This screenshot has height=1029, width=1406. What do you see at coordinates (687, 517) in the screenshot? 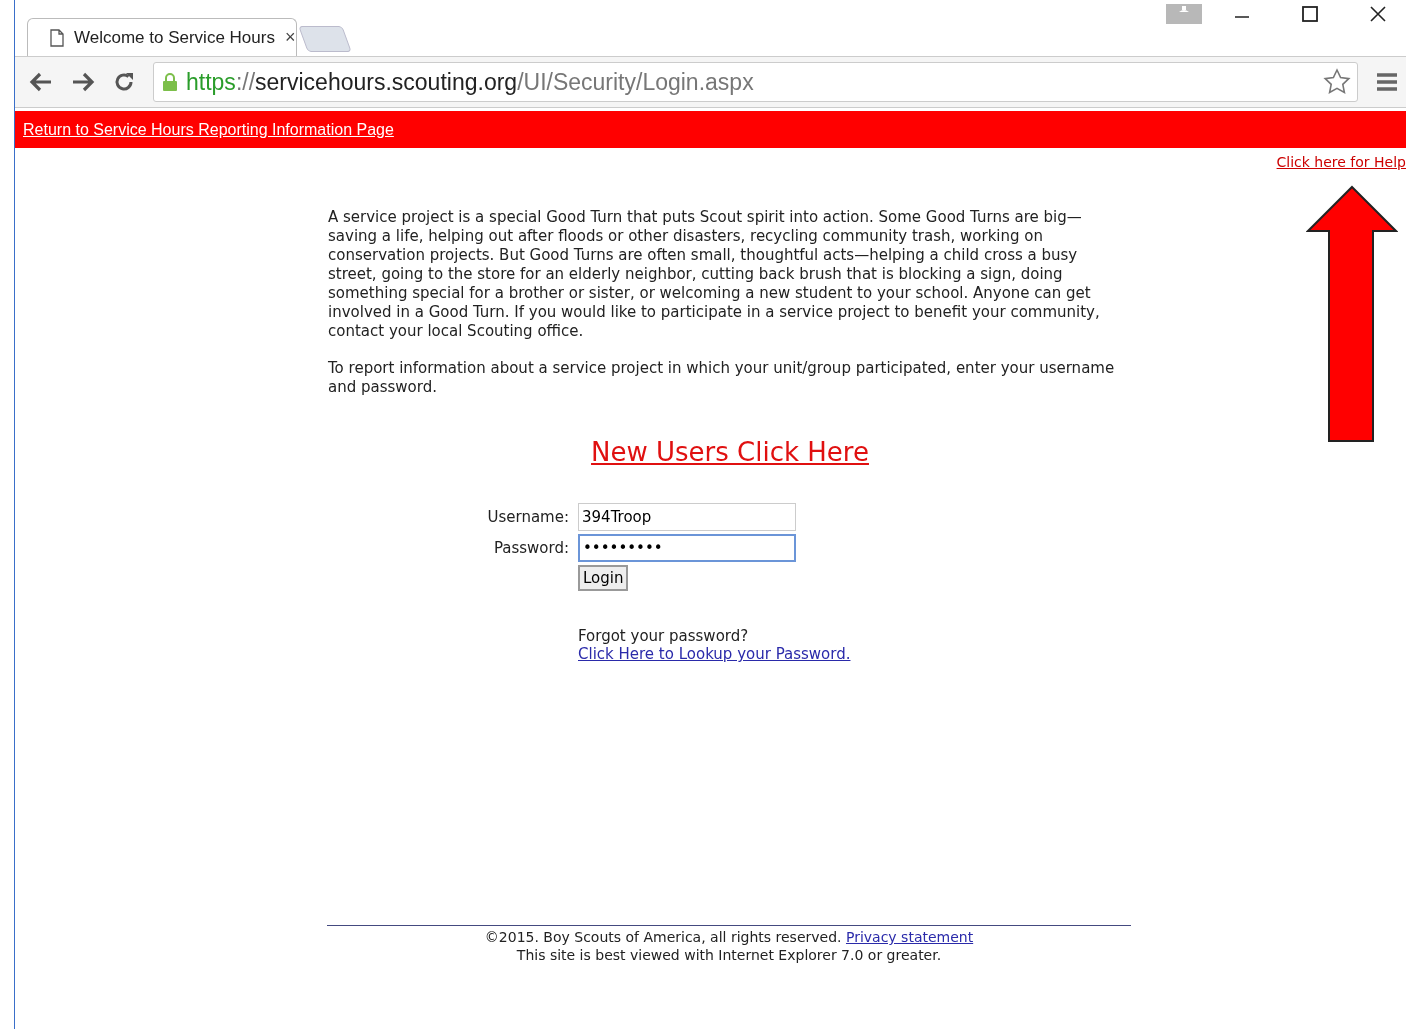
I see `input-field: 394Troop` at bounding box center [687, 517].